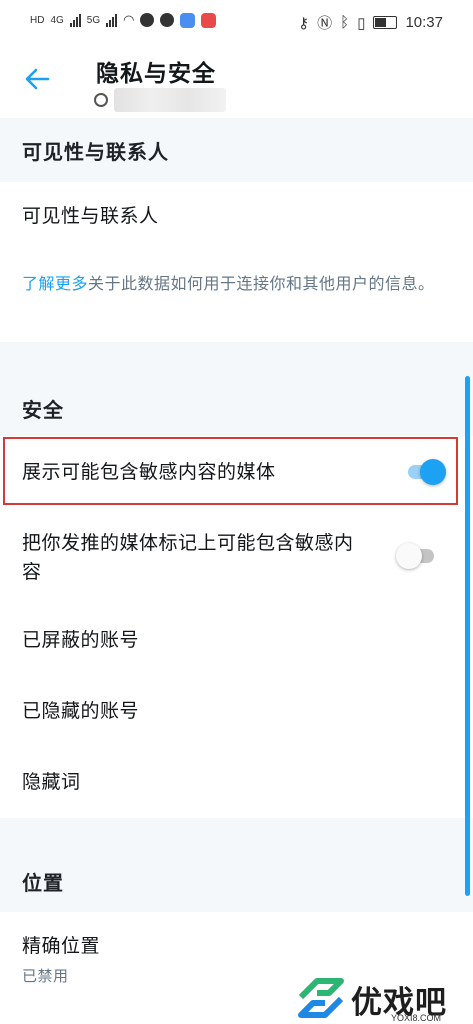  Describe the element at coordinates (57, 20) in the screenshot. I see `4g-label: 4G` at that location.